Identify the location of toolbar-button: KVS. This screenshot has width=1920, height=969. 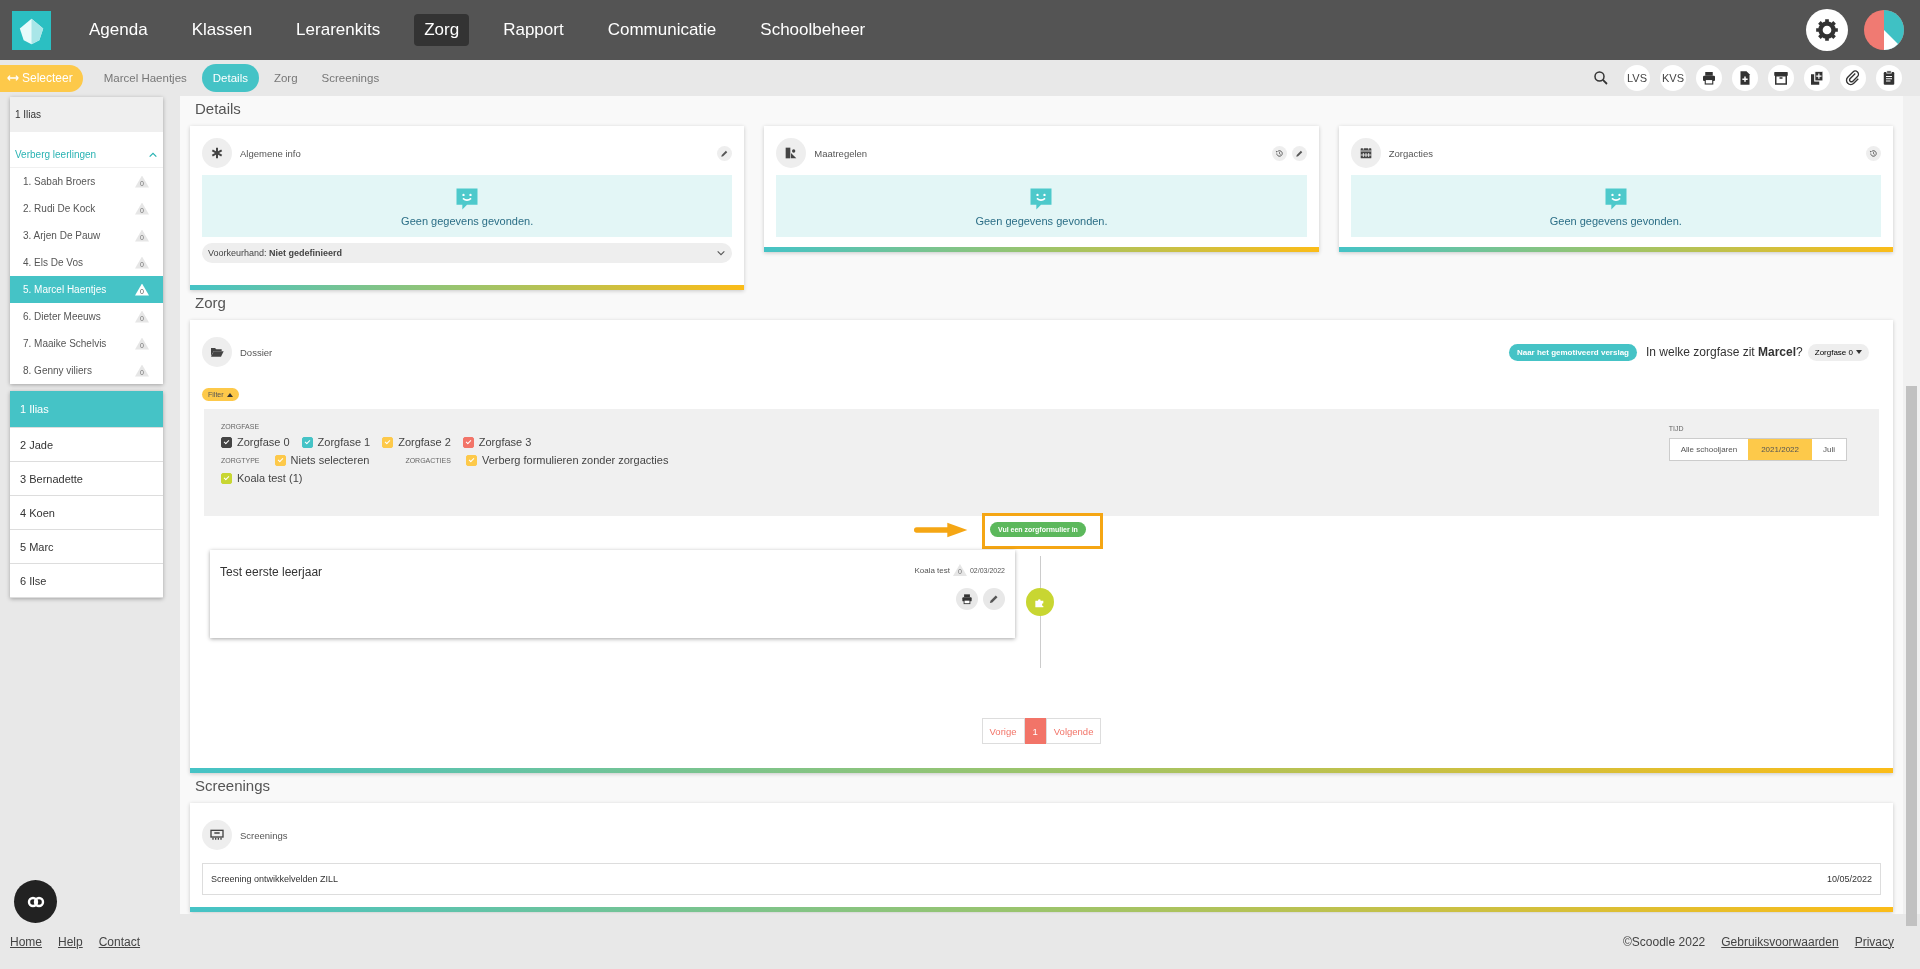
(1673, 78).